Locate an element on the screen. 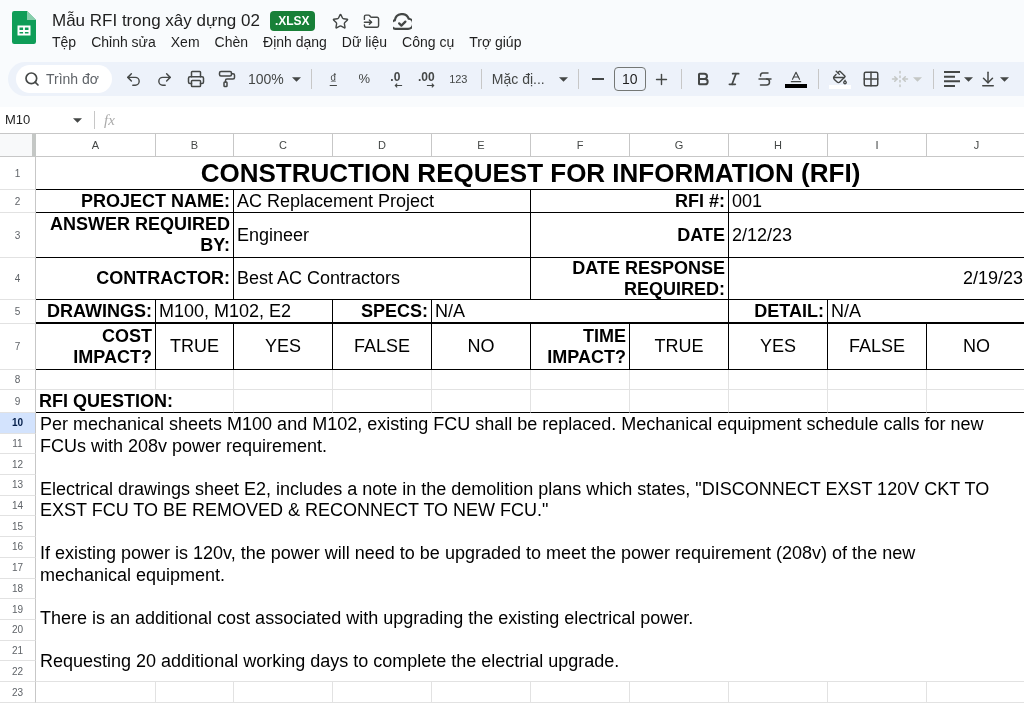  column-header: G is located at coordinates (679, 145).